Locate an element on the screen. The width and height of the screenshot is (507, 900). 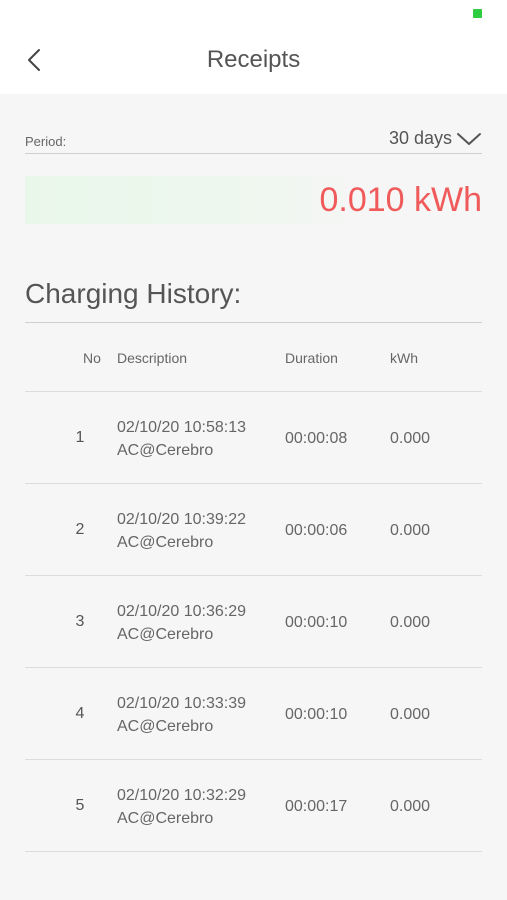
row-duration: 00:00:06 is located at coordinates (316, 530).